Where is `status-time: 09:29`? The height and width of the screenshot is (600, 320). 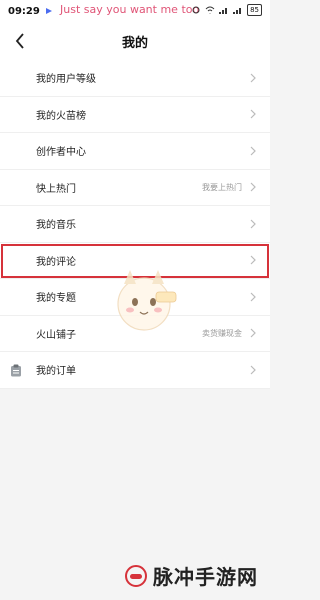
status-time: 09:29 is located at coordinates (24, 11).